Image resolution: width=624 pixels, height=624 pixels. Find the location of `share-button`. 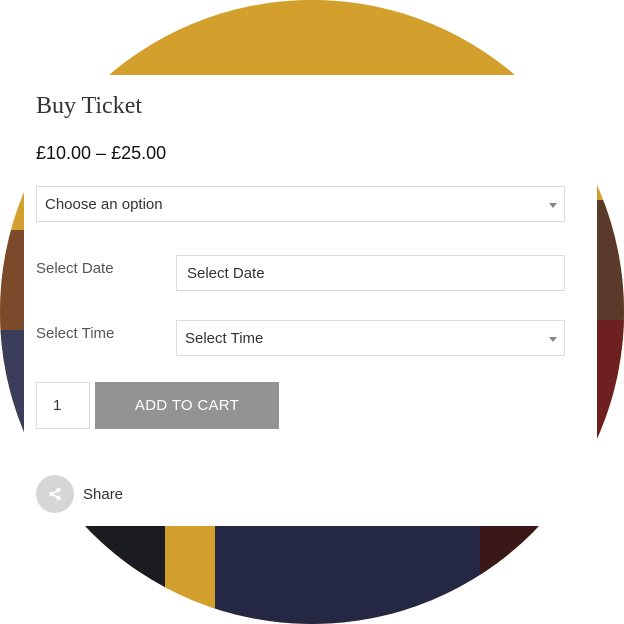

share-button is located at coordinates (55, 494).